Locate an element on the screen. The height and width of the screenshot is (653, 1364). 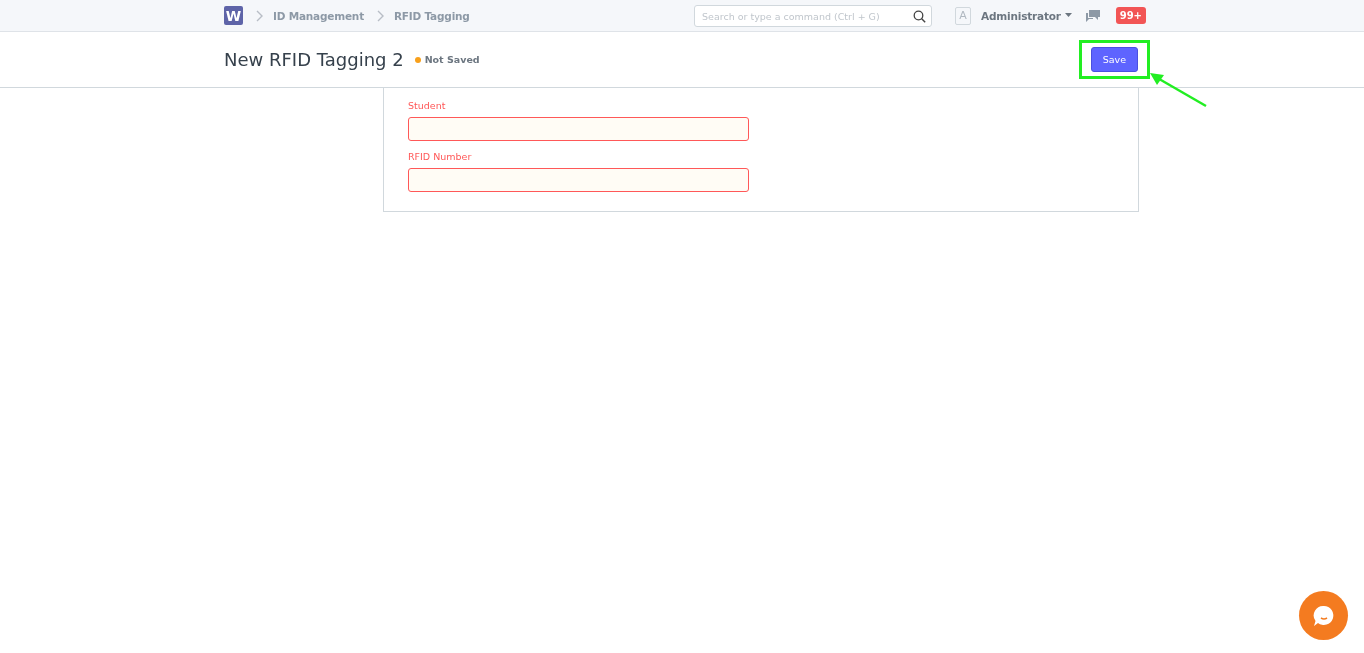
speech-bubble-icon is located at coordinates (1323, 615).